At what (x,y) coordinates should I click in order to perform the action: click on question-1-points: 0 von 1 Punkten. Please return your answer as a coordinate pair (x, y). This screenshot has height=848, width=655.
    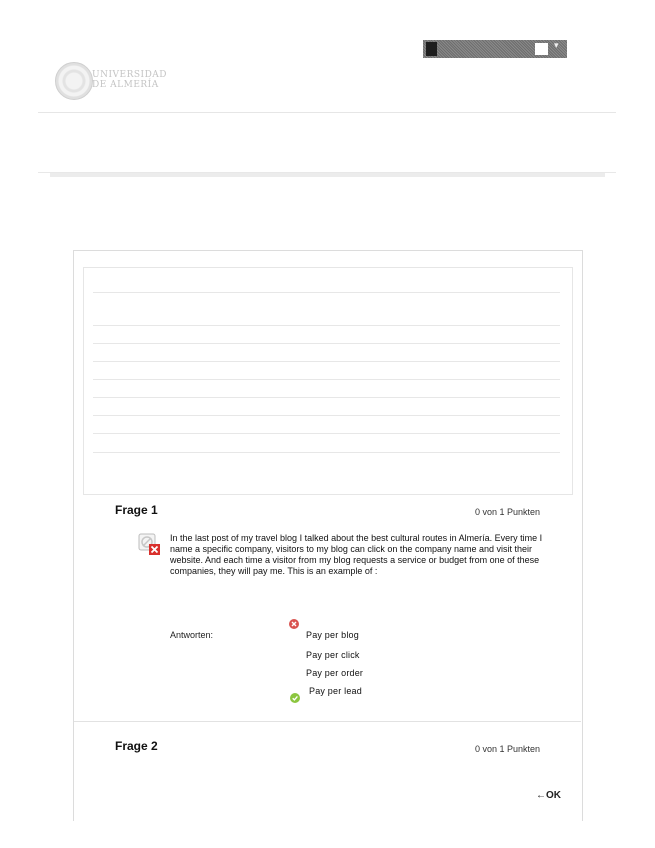
    Looking at the image, I should click on (508, 512).